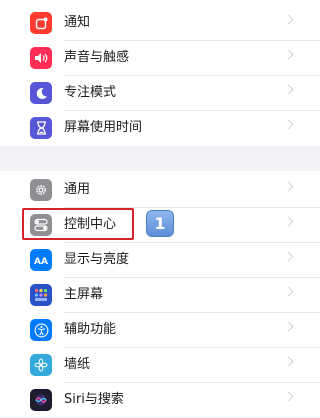 The image size is (320, 418). Describe the element at coordinates (41, 400) in the screenshot. I see `siri-icon` at that location.